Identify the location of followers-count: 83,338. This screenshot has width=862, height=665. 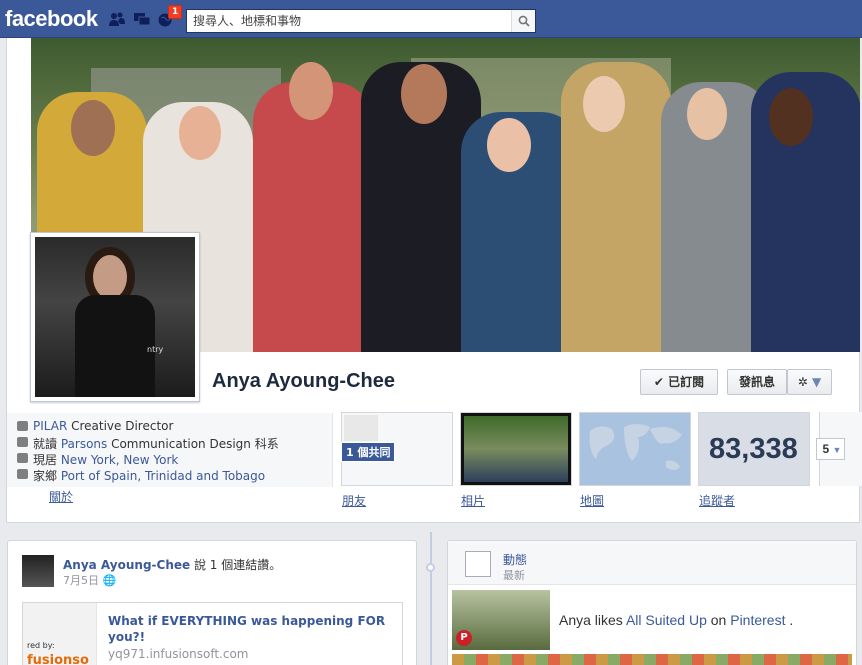
(753, 449).